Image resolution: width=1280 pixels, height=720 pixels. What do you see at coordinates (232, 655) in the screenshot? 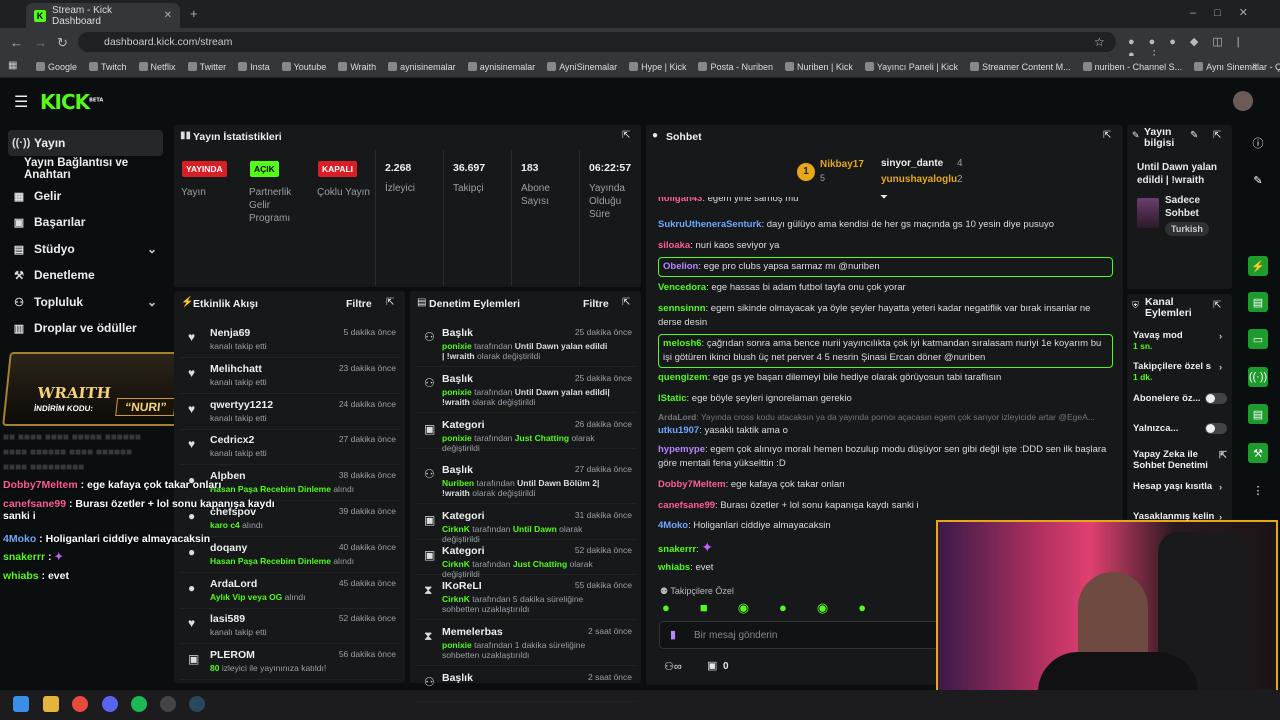
I see `activity-username: PLEROM` at bounding box center [232, 655].